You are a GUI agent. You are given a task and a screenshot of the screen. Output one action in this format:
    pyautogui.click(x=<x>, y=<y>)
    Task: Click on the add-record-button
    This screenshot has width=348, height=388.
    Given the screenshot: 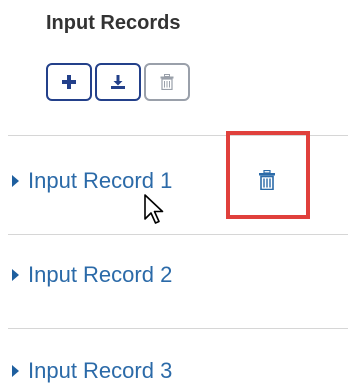 What is the action you would take?
    pyautogui.click(x=69, y=82)
    